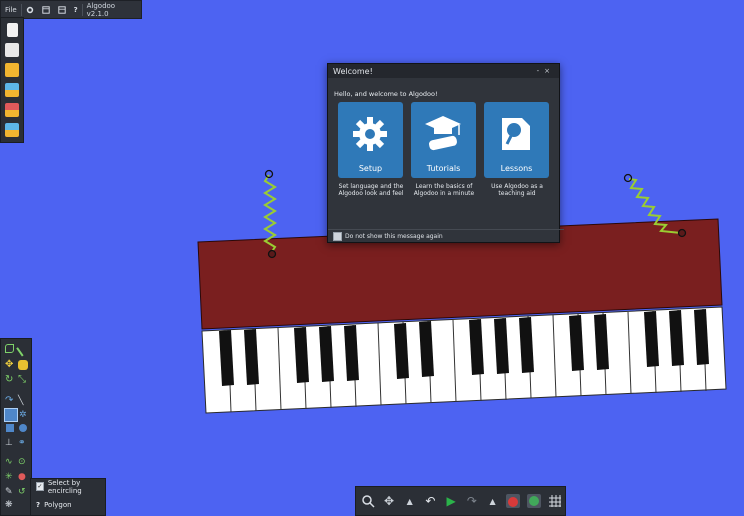  Describe the element at coordinates (58, 504) in the screenshot. I see `polygon-label: Polygon` at that location.